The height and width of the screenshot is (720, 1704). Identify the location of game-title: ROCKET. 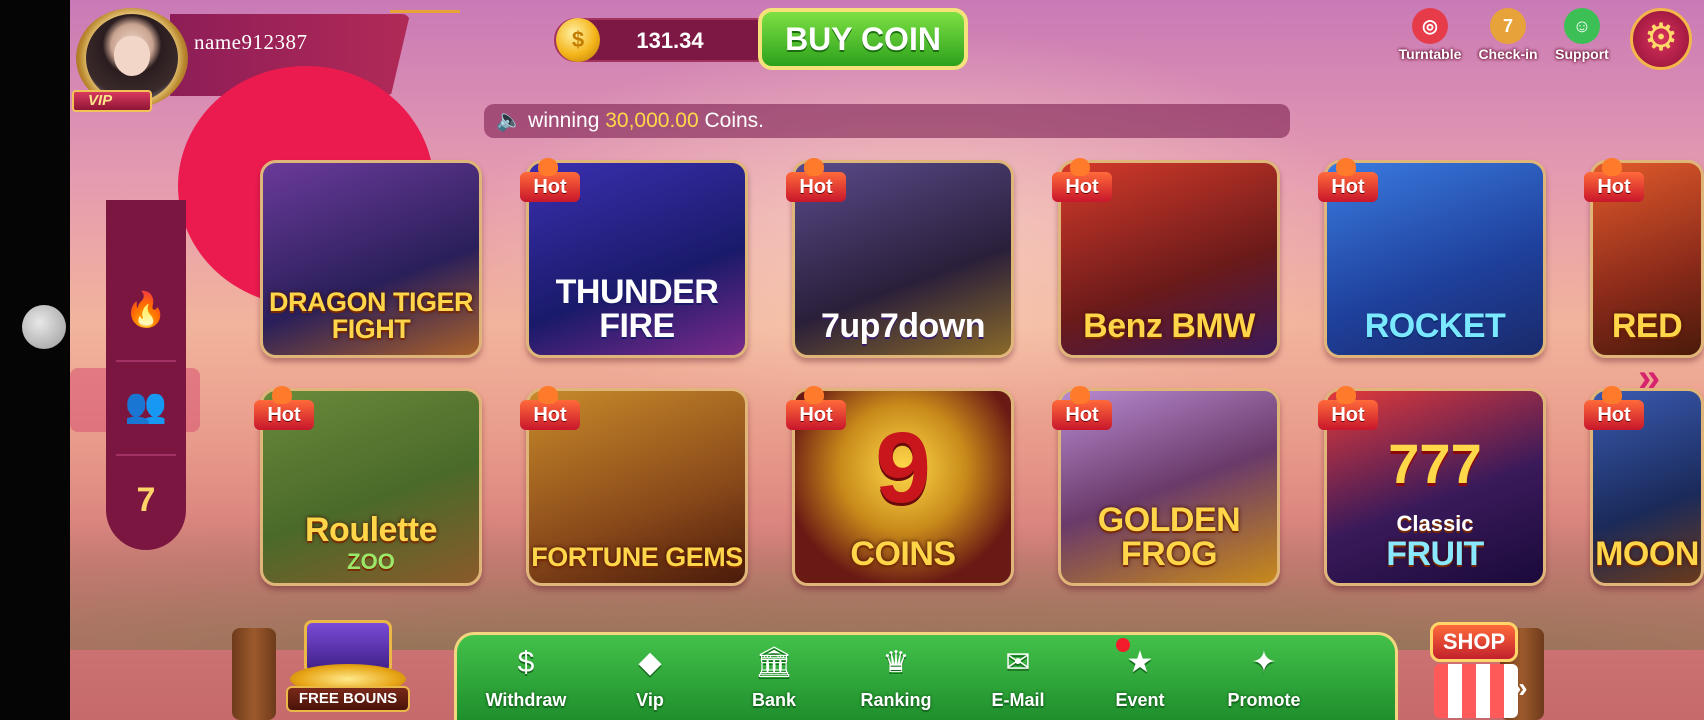
(1435, 326).